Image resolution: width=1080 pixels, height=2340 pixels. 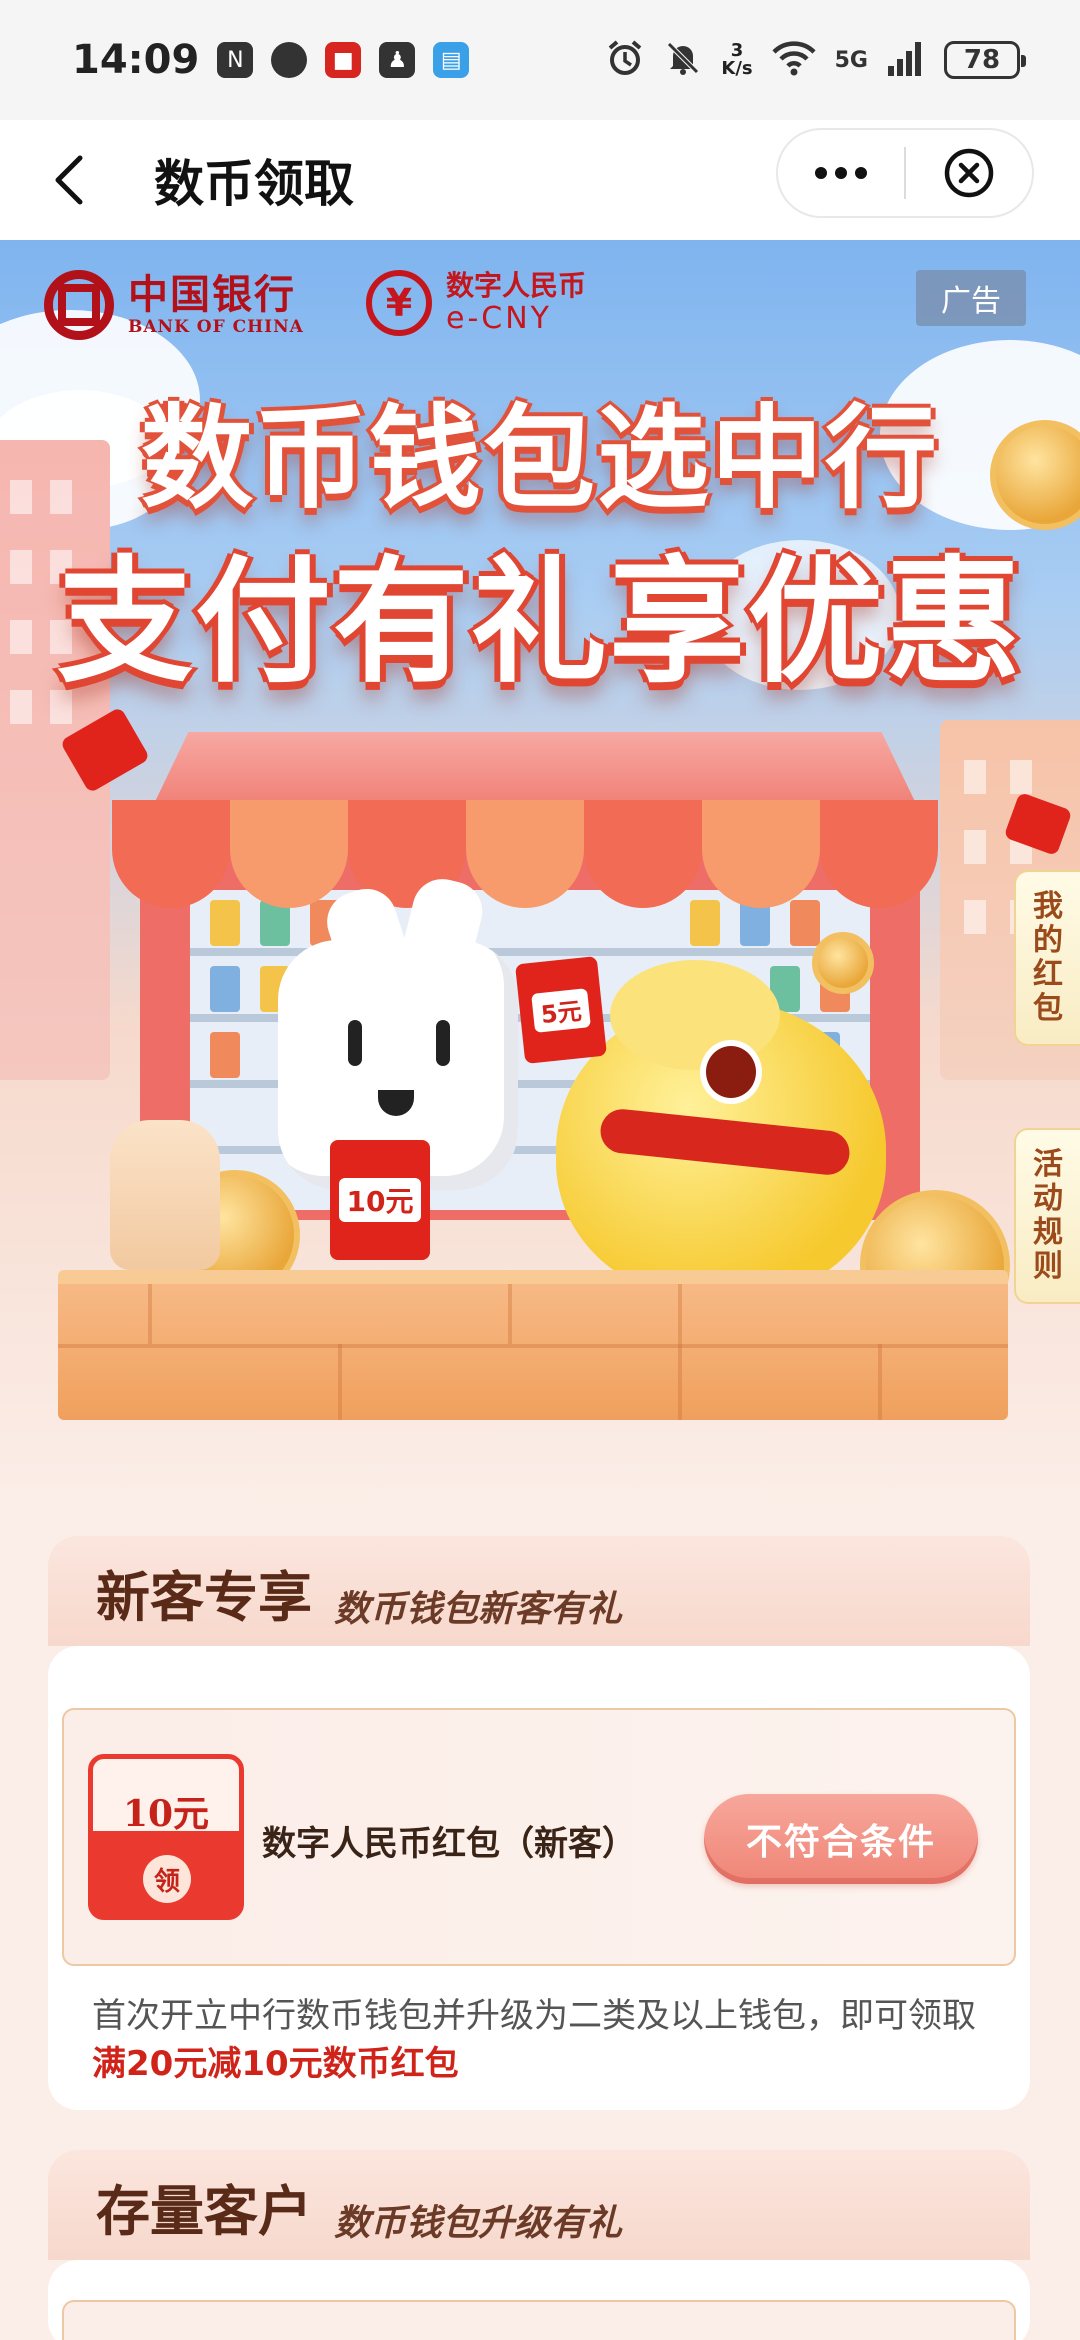 What do you see at coordinates (399, 303) in the screenshot?
I see `yuan-symbol-icon: ¥` at bounding box center [399, 303].